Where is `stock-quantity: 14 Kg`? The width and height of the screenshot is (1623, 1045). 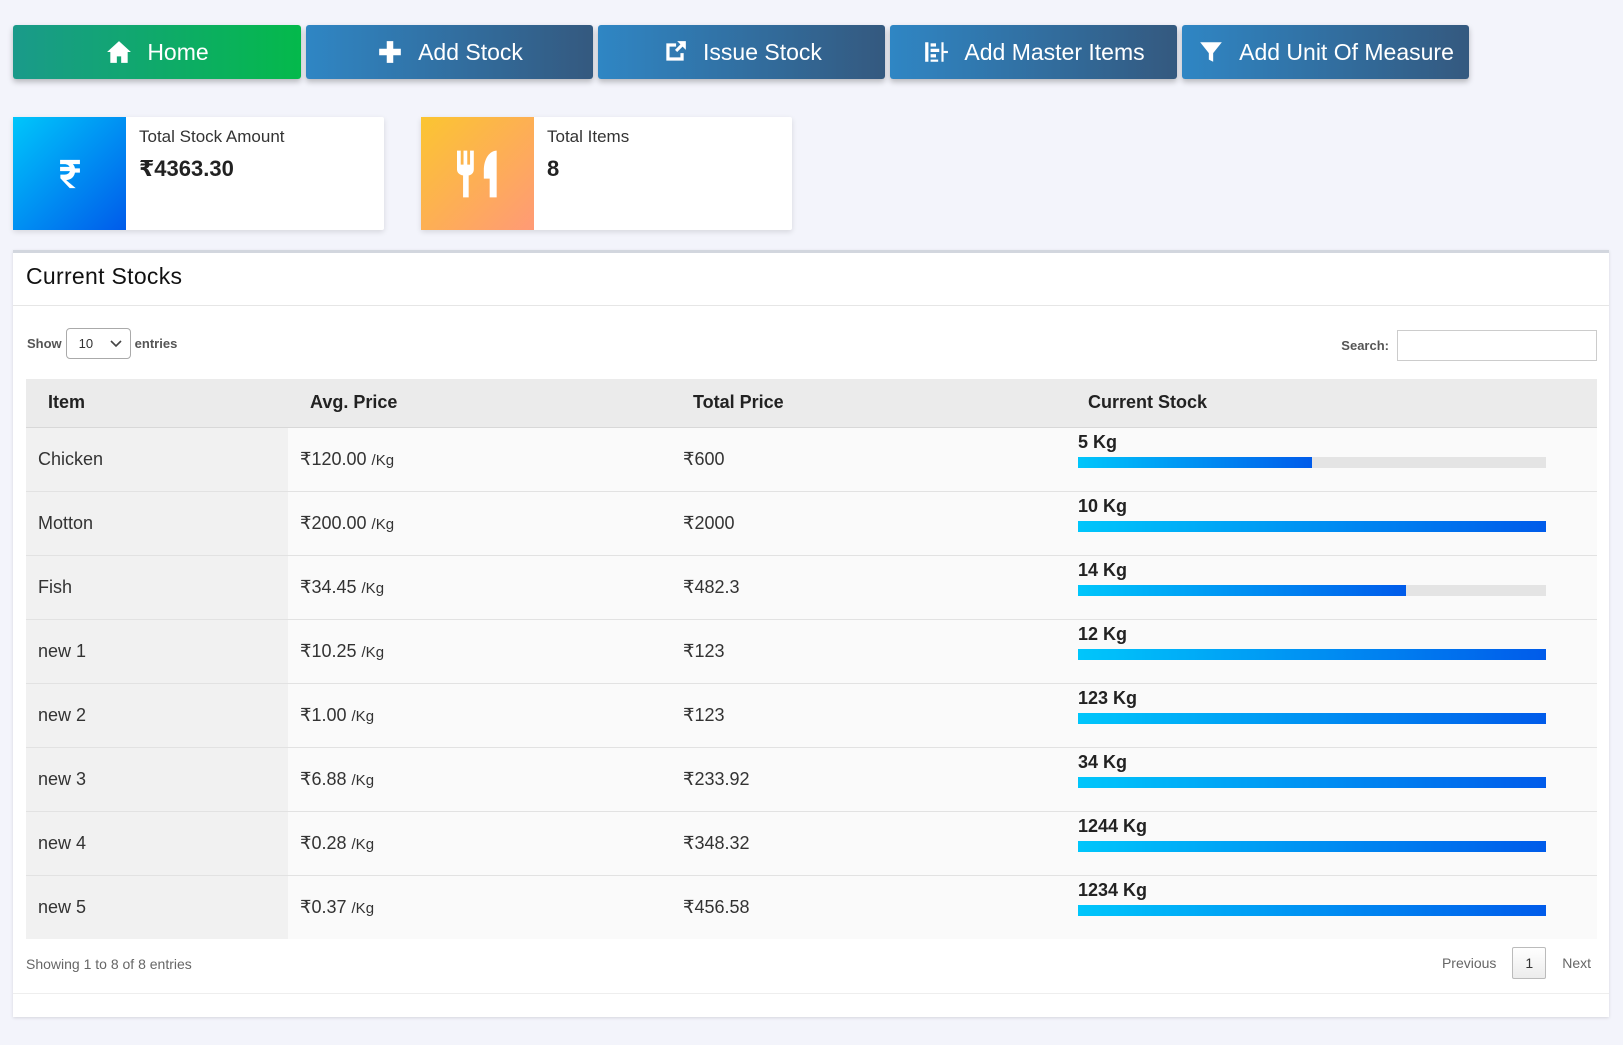
stock-quantity: 14 Kg is located at coordinates (1103, 569).